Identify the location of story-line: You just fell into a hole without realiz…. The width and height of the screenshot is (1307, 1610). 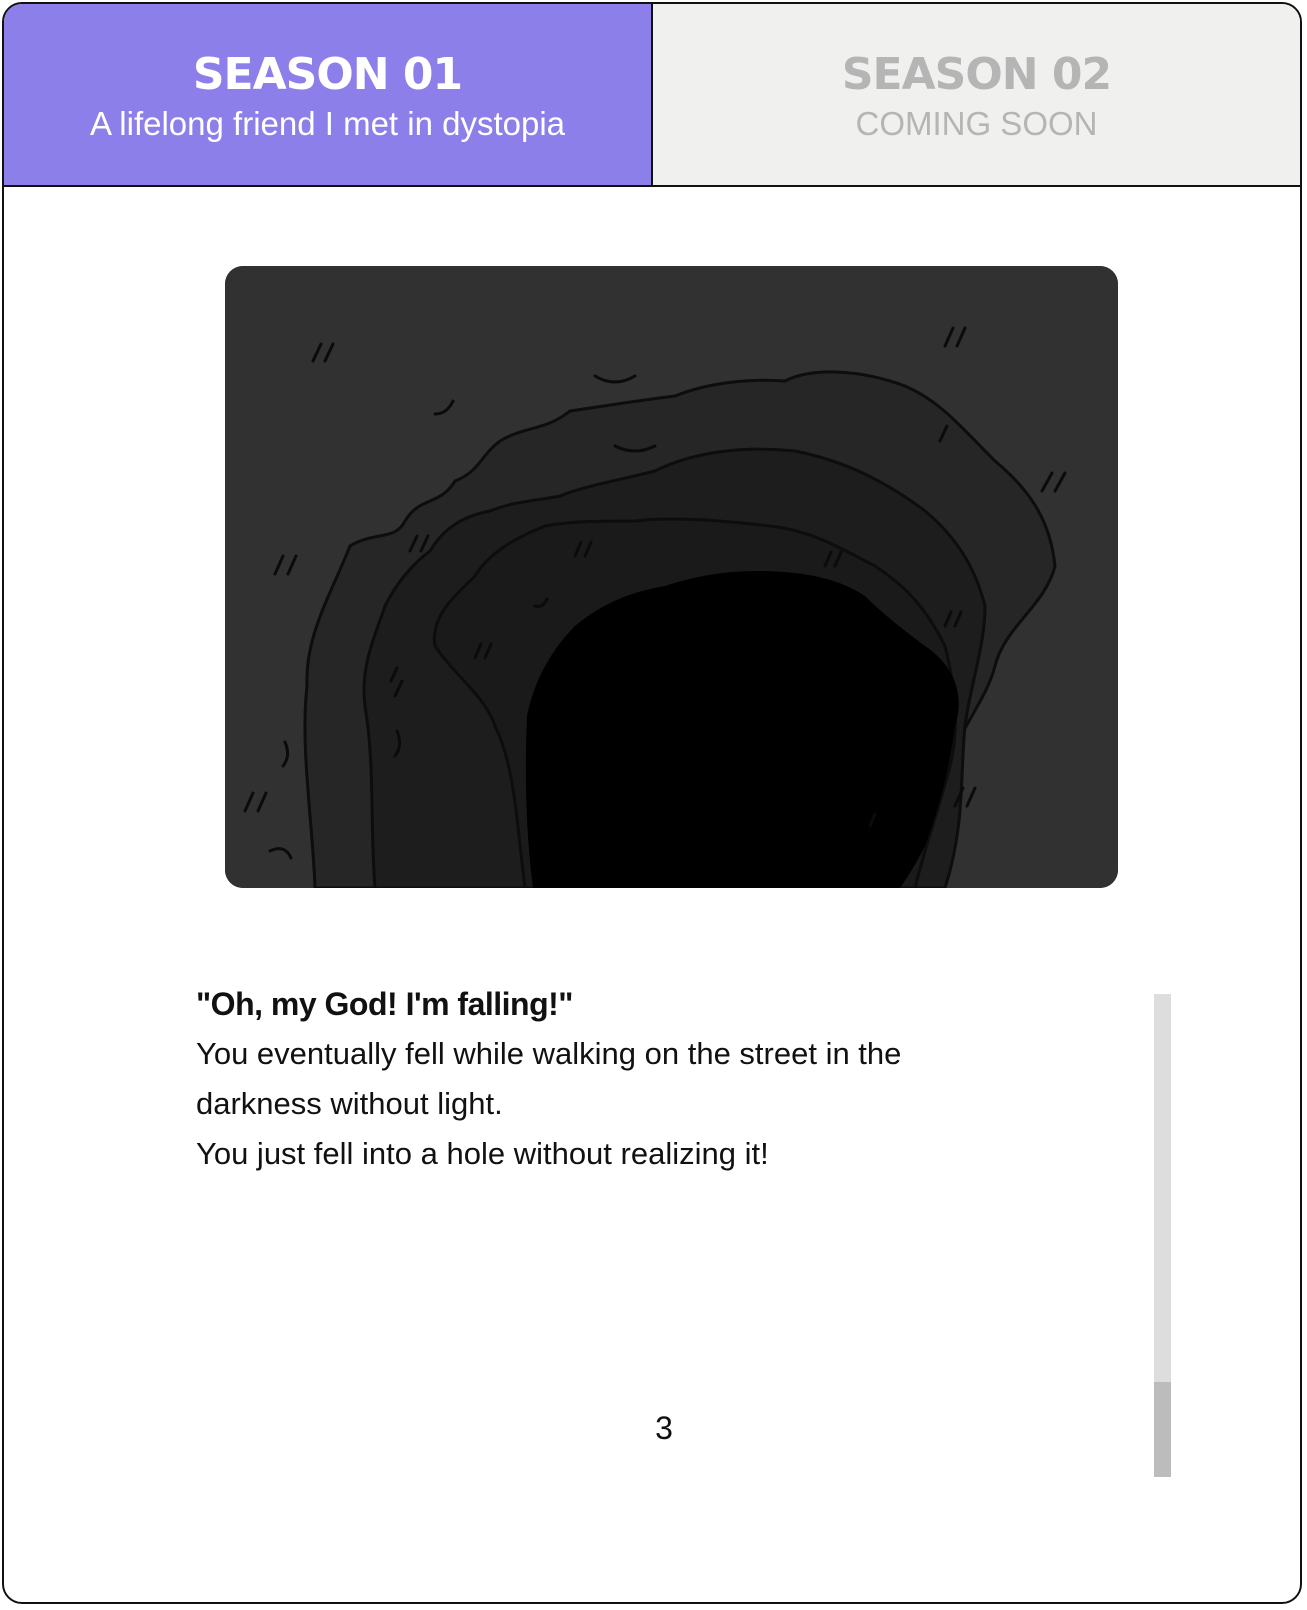
(482, 1153).